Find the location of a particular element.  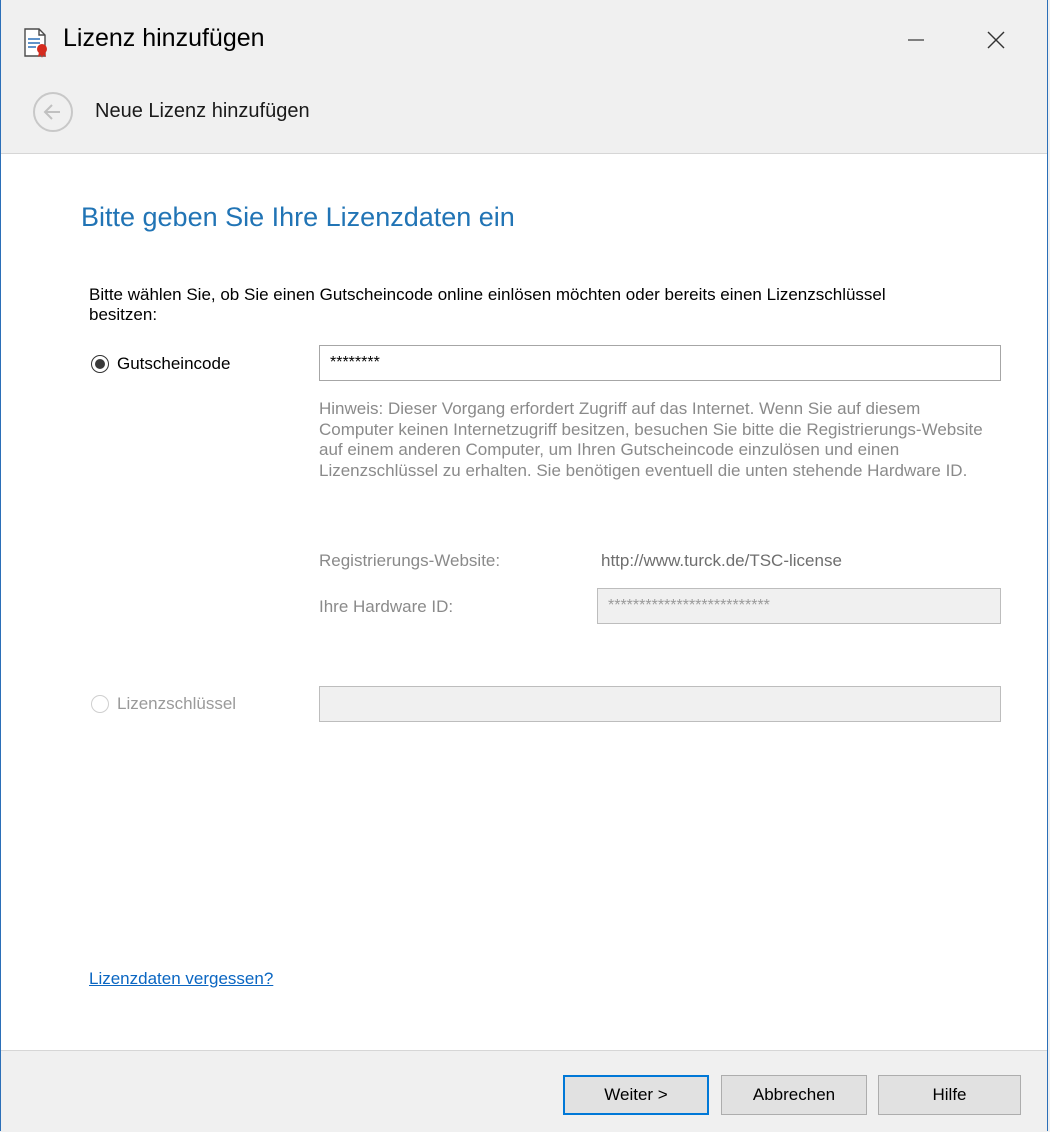

license-document-icon is located at coordinates (36, 43).